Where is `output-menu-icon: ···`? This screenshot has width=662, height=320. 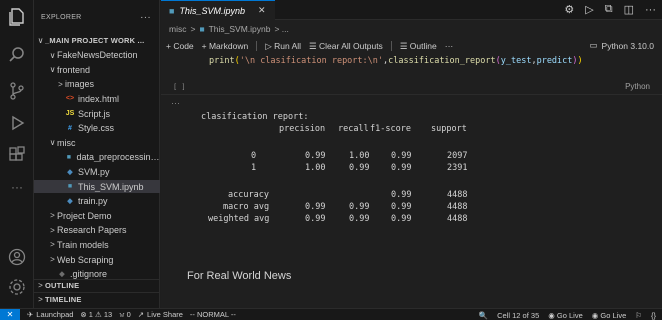
output-menu-icon: ··· is located at coordinates (175, 103).